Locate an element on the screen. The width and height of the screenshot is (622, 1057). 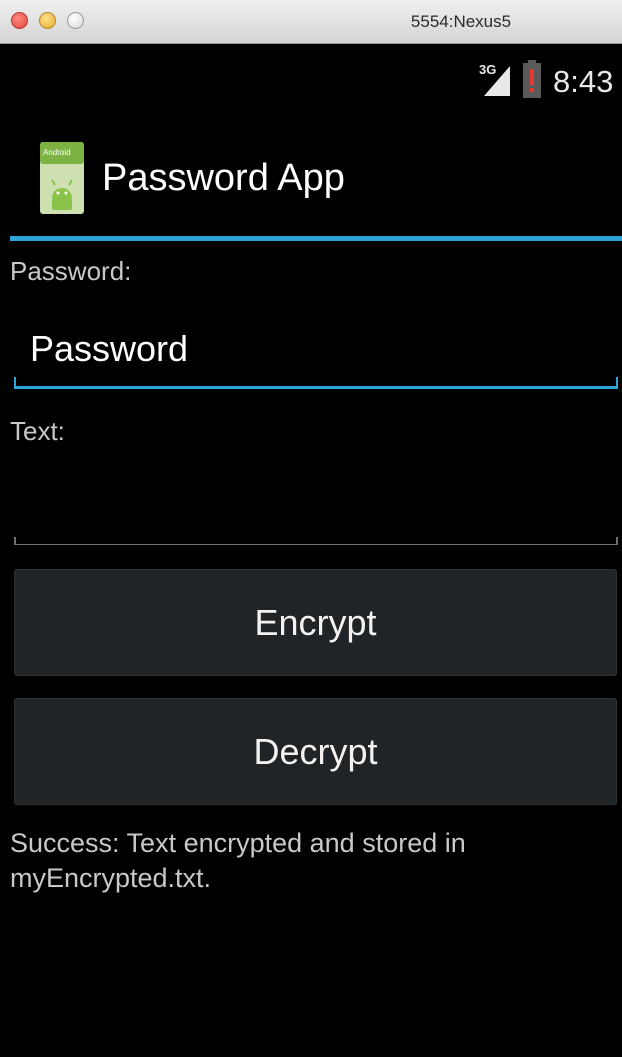
password-input is located at coordinates (316, 349).